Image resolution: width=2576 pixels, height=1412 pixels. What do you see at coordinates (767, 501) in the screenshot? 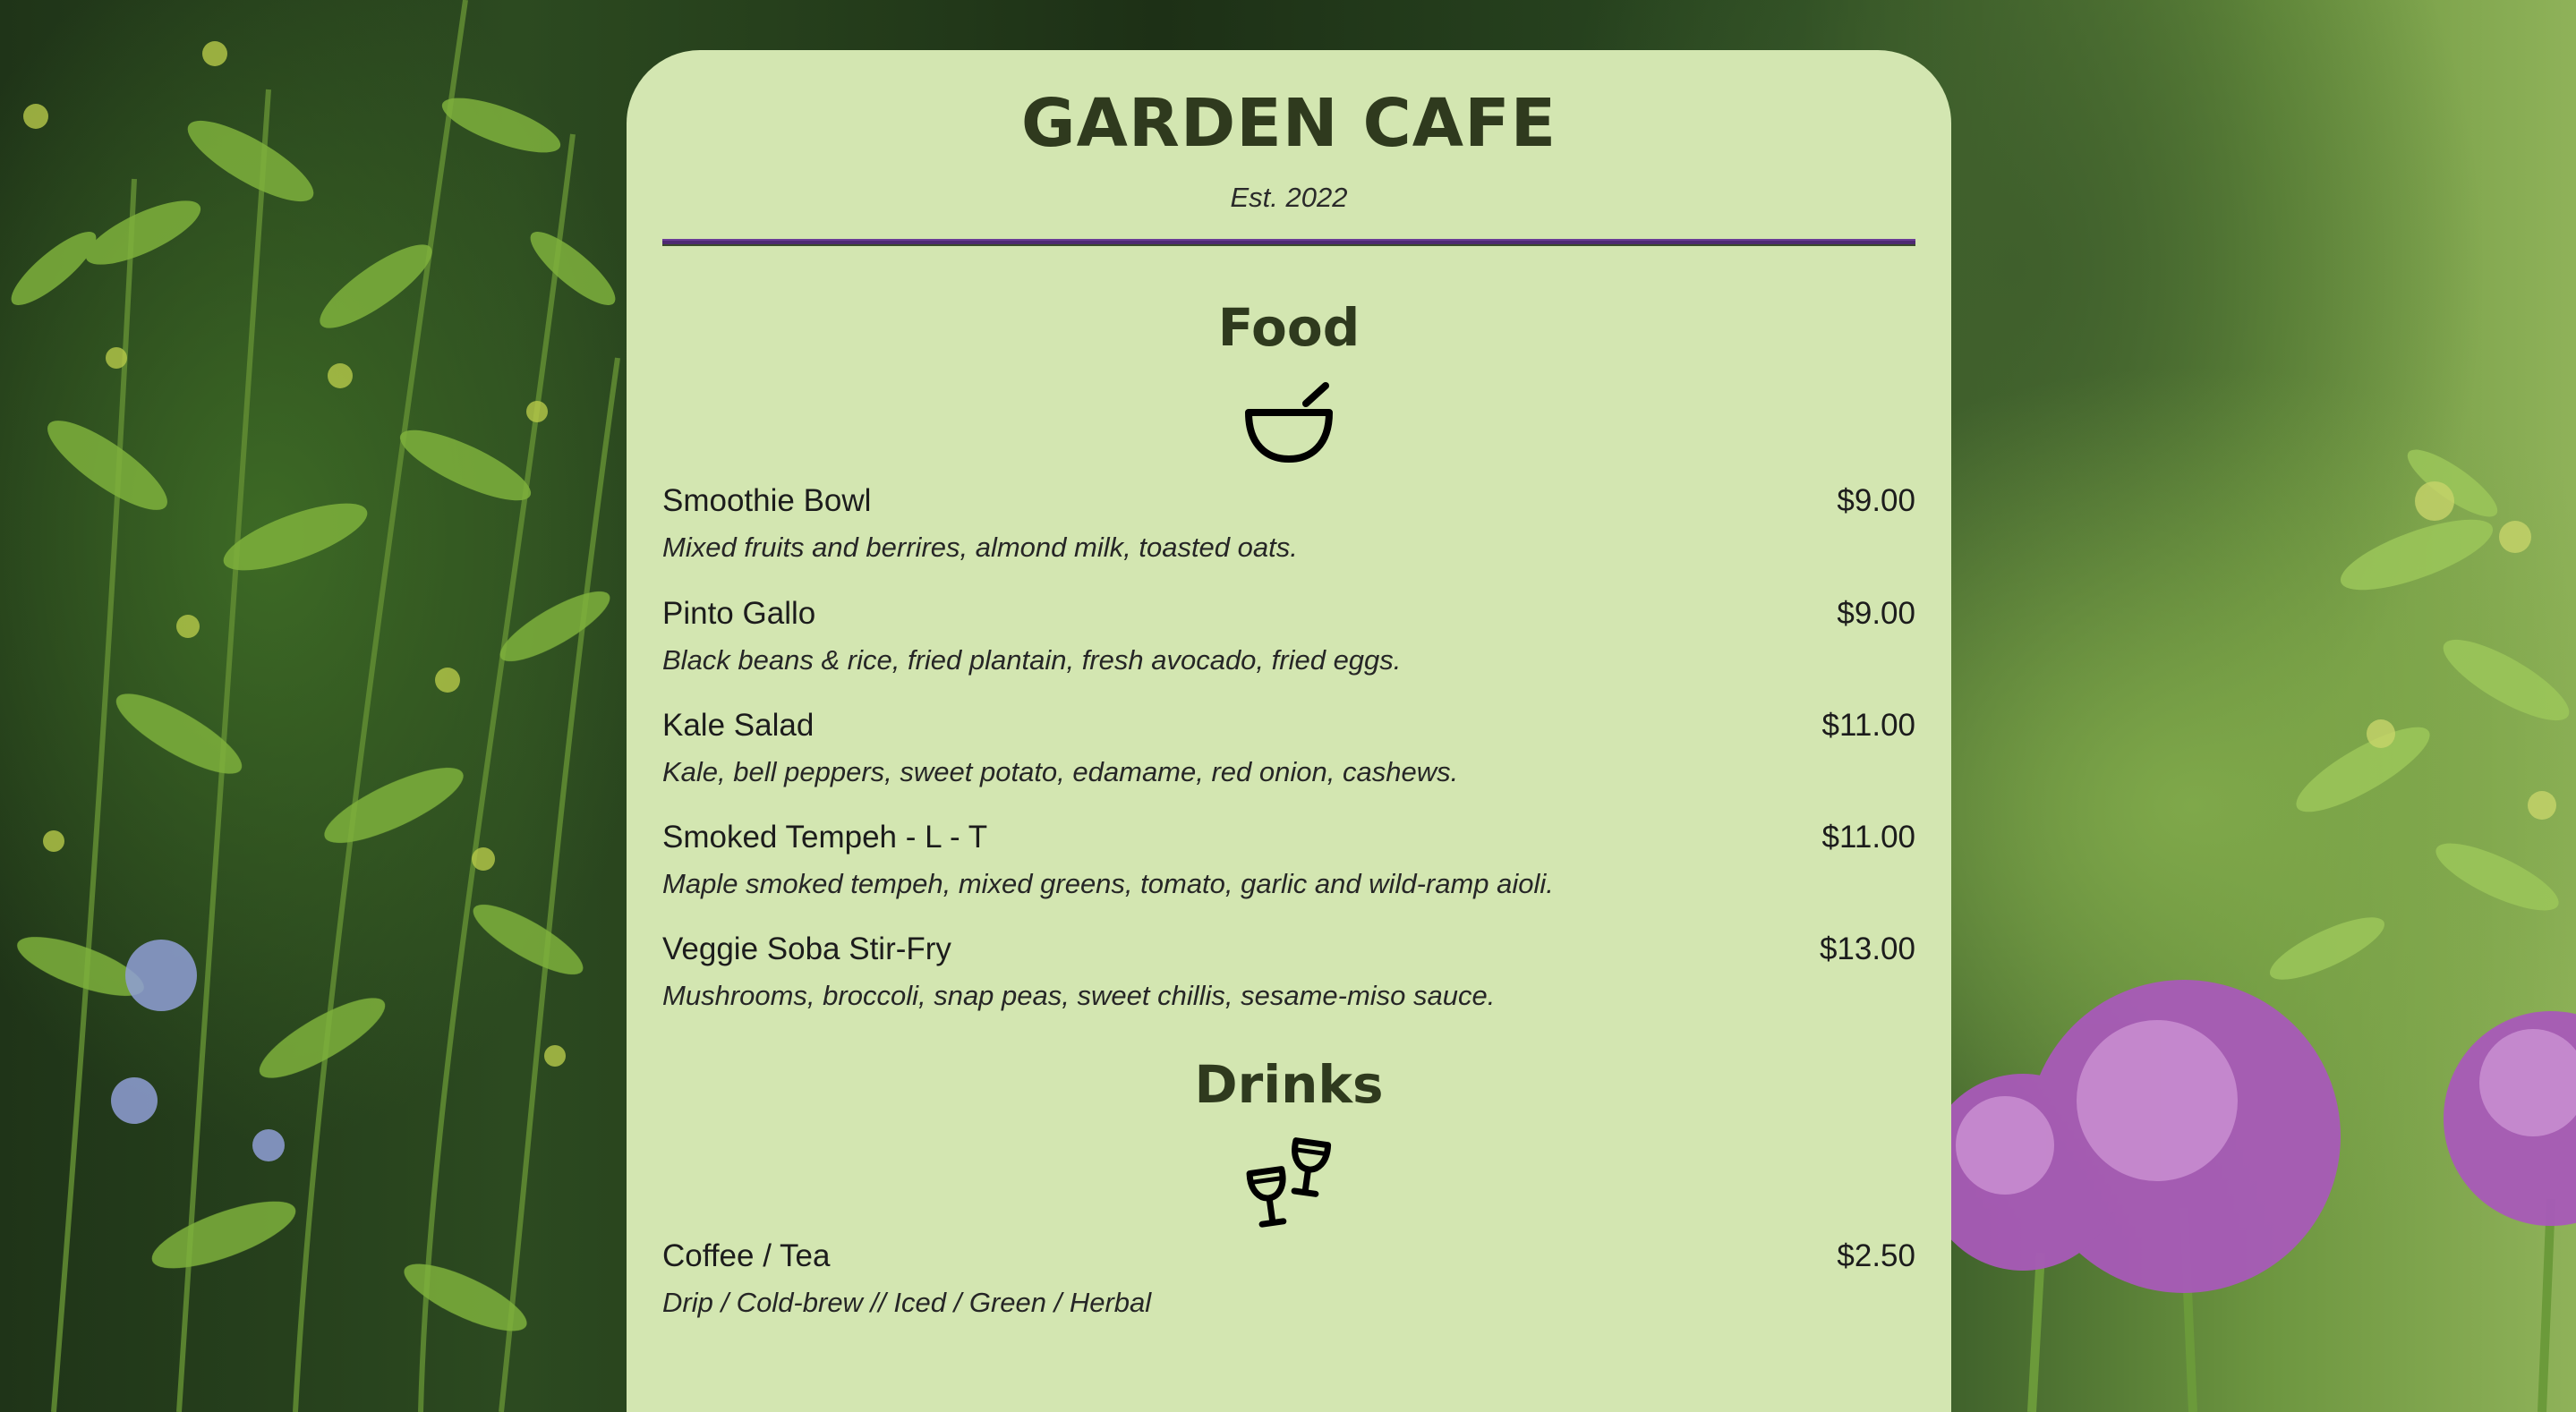
I see `item-name: Smoothie Bowl` at bounding box center [767, 501].